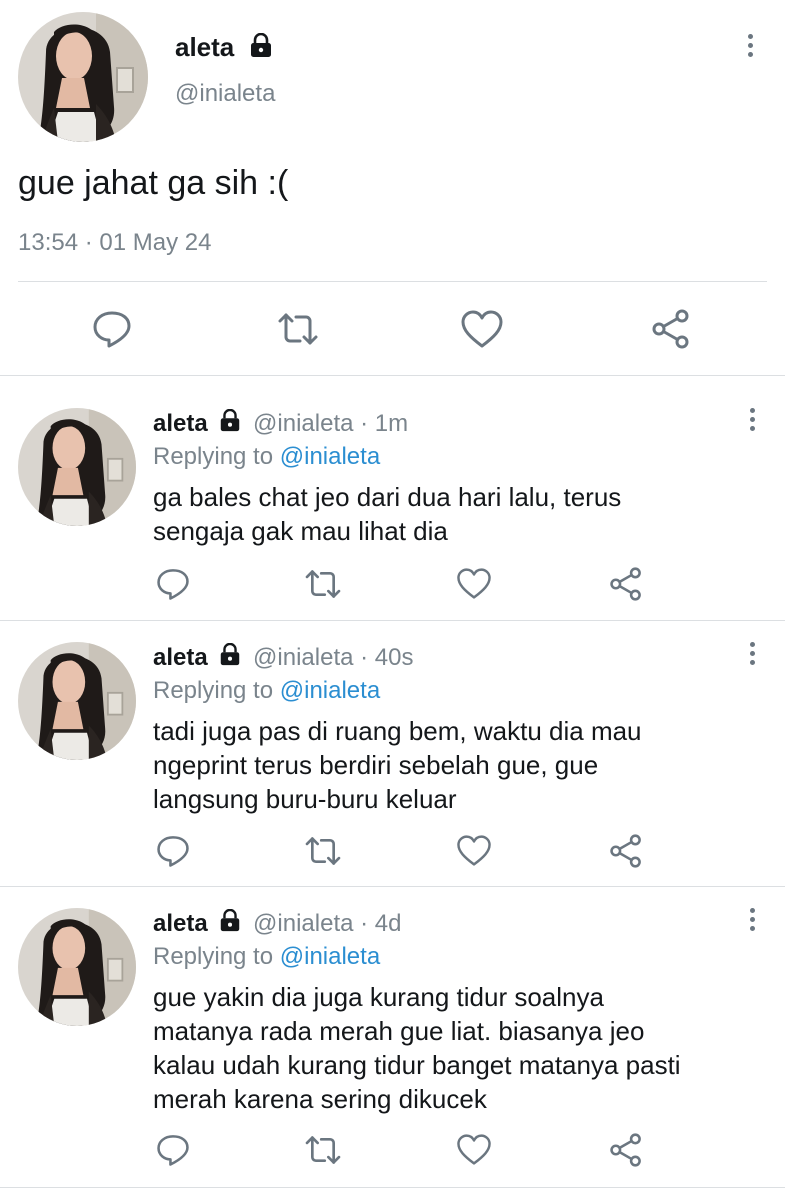 Image resolution: width=785 pixels, height=1200 pixels. Describe the element at coordinates (386, 657) in the screenshot. I see `reply-time: · 40s` at that location.